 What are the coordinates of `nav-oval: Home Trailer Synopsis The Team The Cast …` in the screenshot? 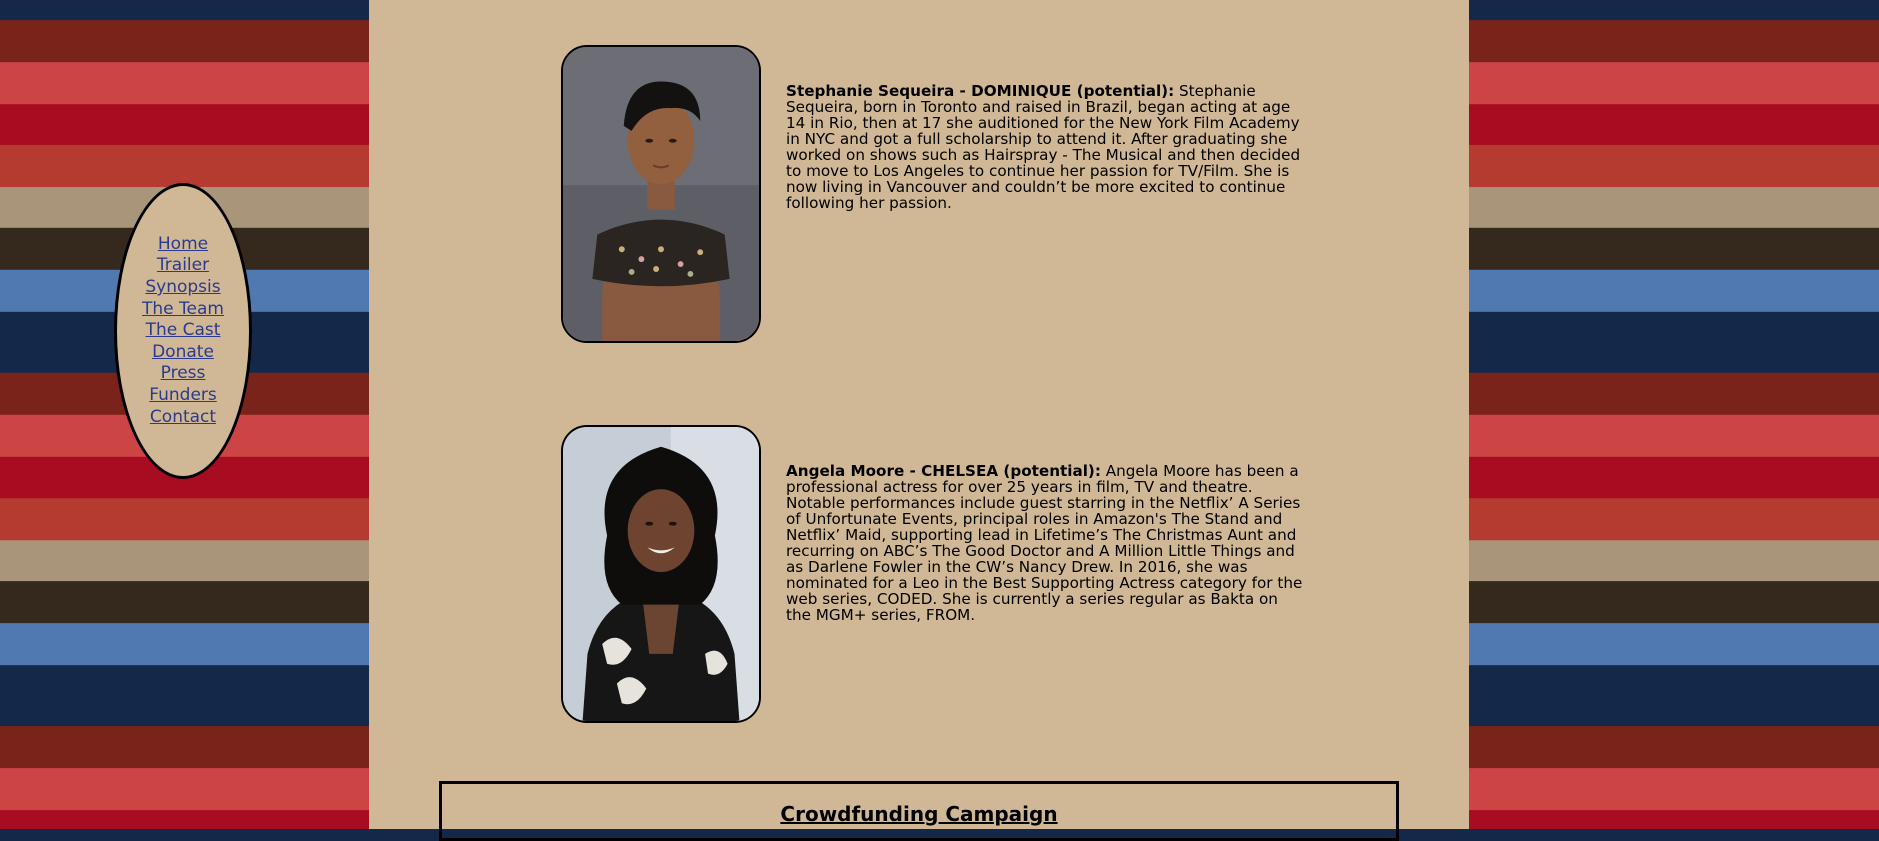 It's located at (183, 331).